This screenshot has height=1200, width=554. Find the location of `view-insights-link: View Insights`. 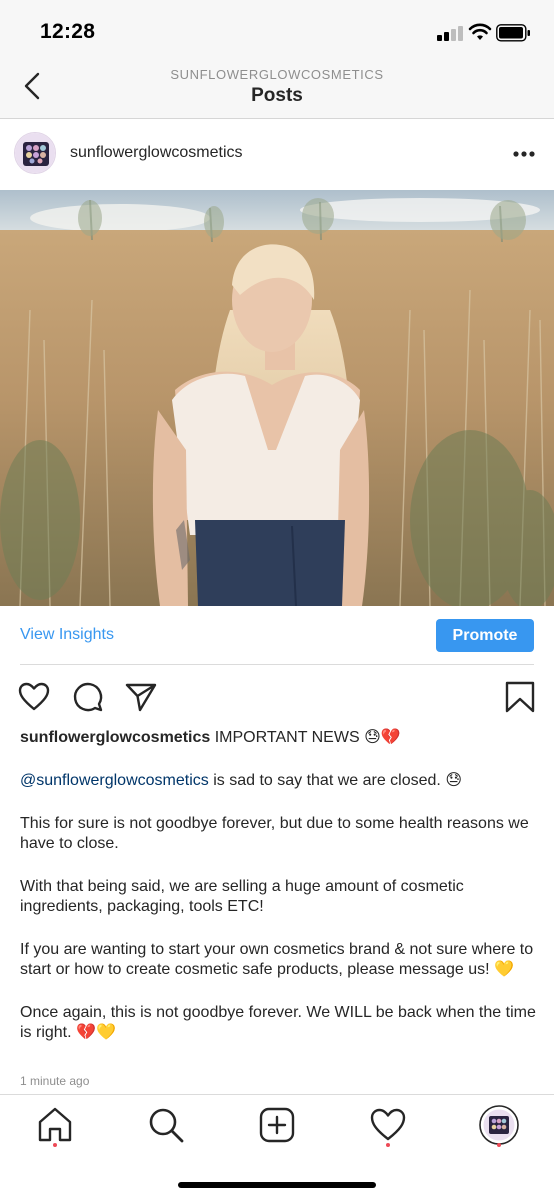

view-insights-link: View Insights is located at coordinates (67, 635).